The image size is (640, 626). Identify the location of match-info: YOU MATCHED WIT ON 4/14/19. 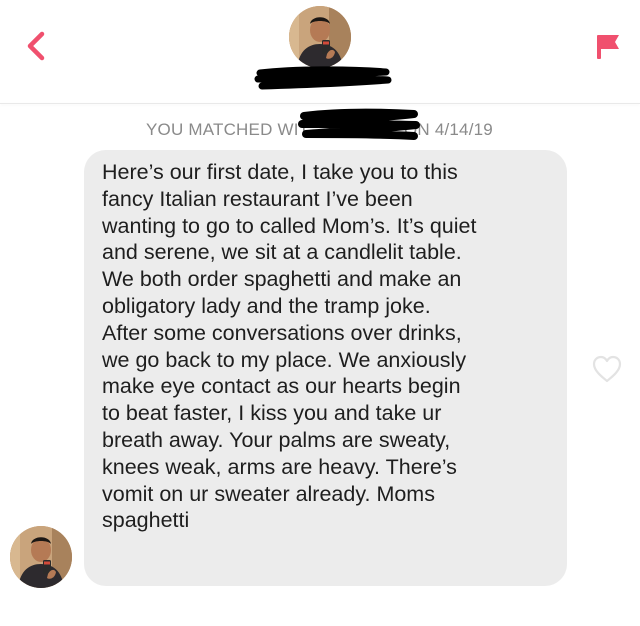
(320, 125).